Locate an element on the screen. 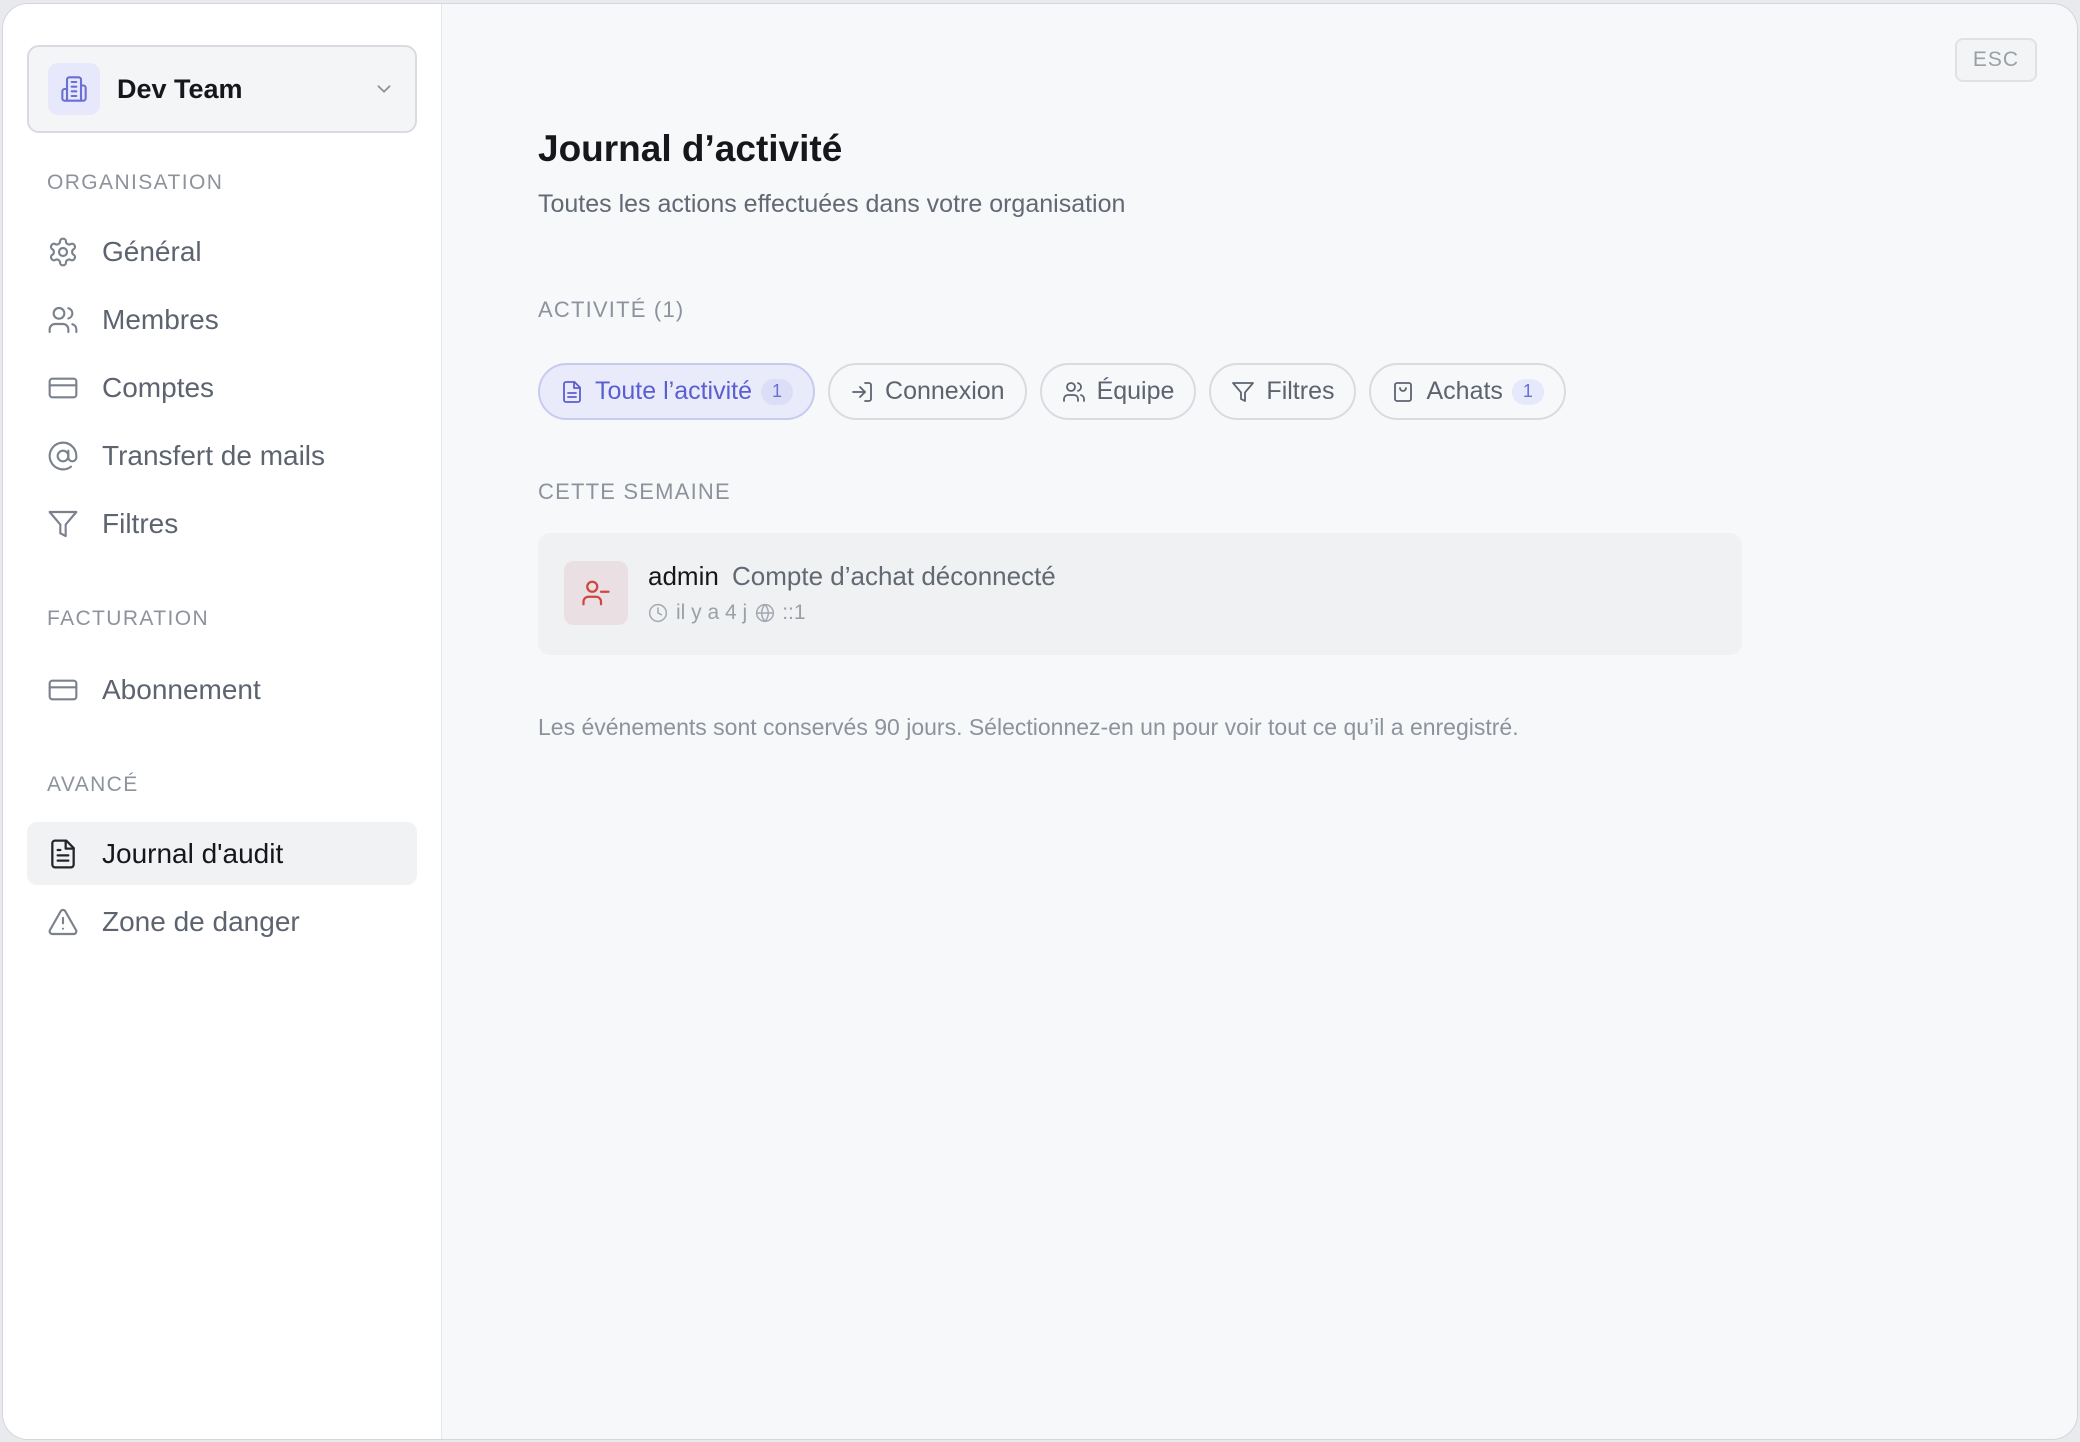 The image size is (2080, 1442). user-minus-icon is located at coordinates (596, 593).